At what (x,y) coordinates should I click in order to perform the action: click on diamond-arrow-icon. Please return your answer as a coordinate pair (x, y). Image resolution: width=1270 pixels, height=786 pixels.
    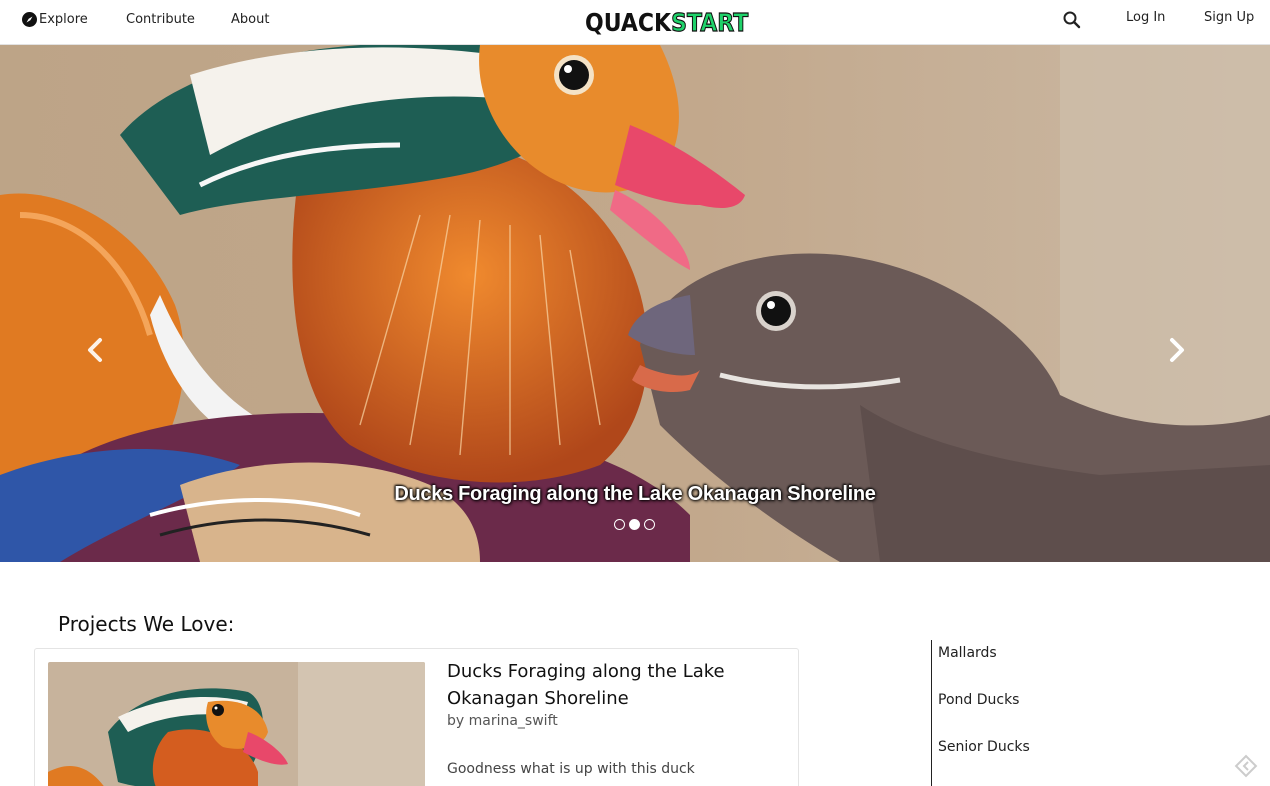
    Looking at the image, I should click on (1246, 766).